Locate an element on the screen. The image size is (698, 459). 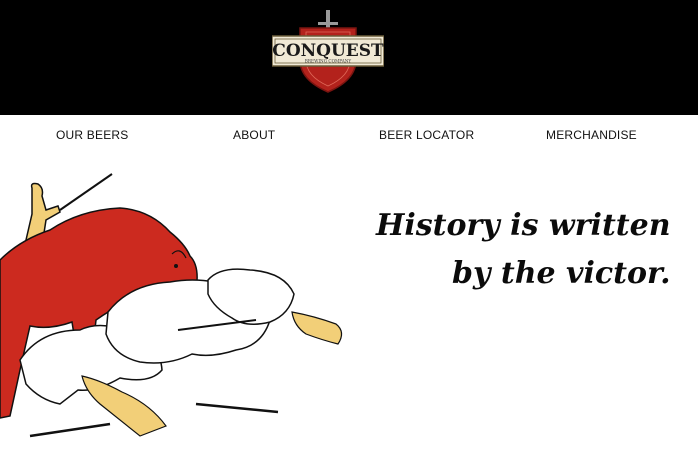
nav-beer-locator: BEER LOCATOR is located at coordinates (426, 135).